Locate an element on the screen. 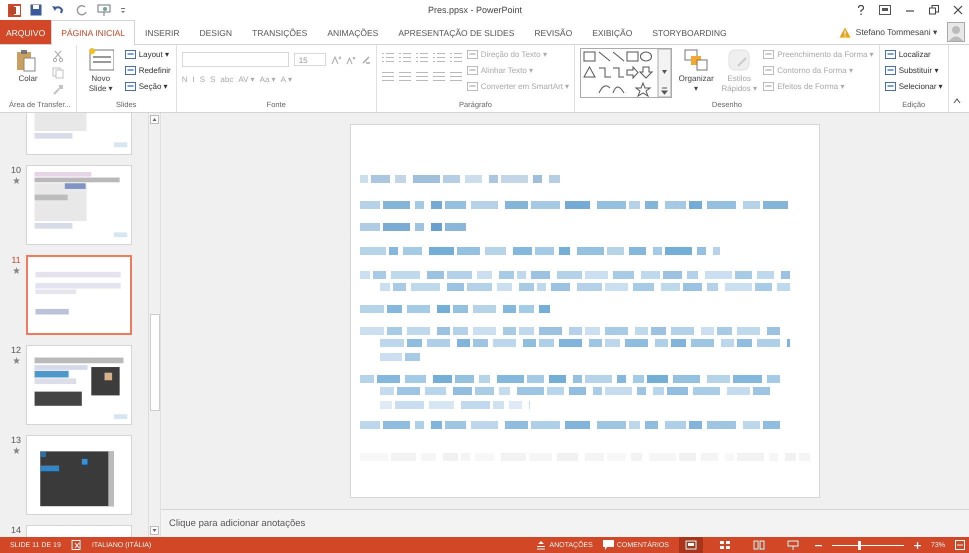 This screenshot has width=969, height=553. new-slide-icon is located at coordinates (101, 60).